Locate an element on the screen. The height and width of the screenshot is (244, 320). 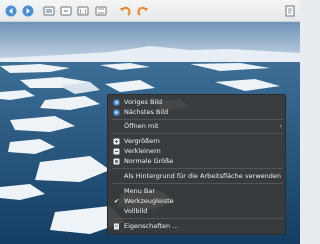
fit-window-button is located at coordinates (101, 11).